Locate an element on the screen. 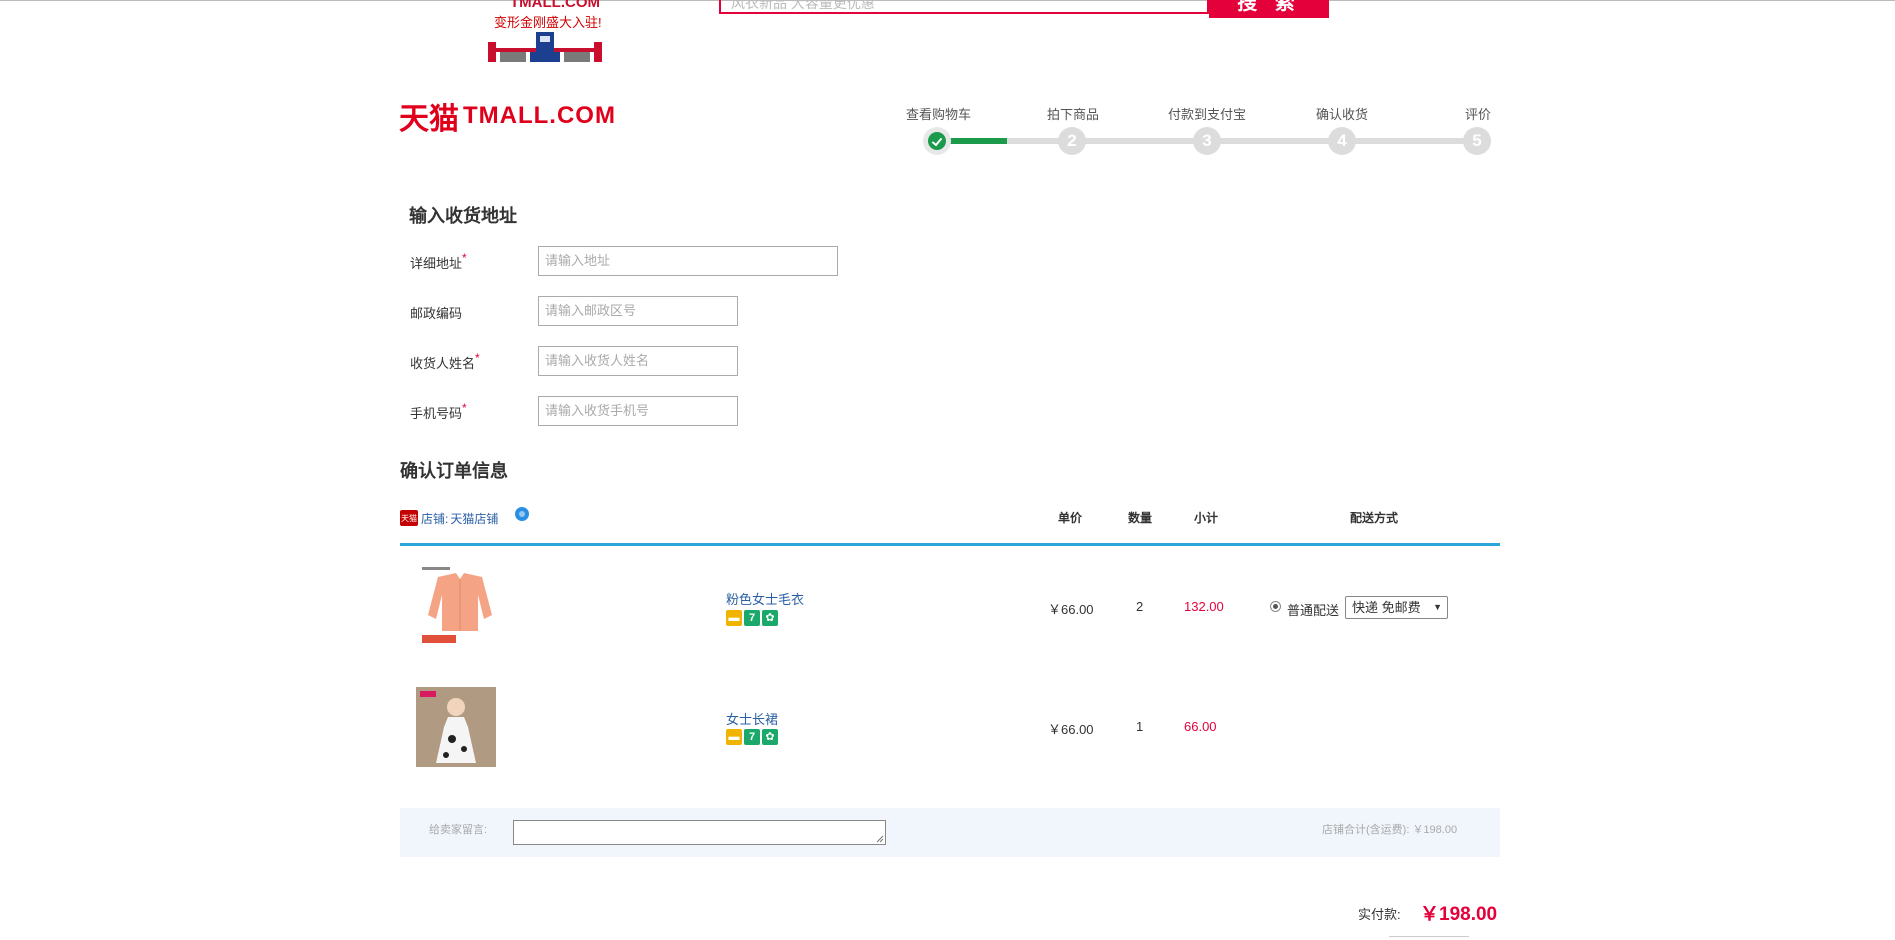 Image resolution: width=1895 pixels, height=940 pixels. wangwang-chat-icon is located at coordinates (522, 514).